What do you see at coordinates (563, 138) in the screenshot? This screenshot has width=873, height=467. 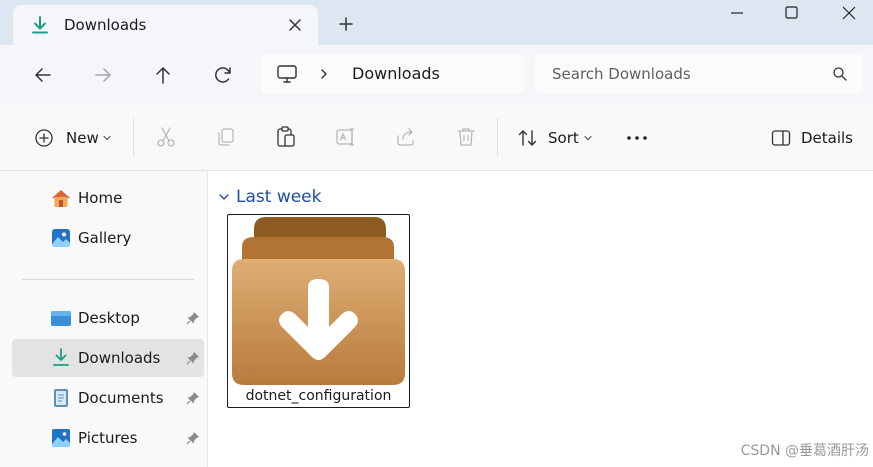 I see `sort-button-label: Sort` at bounding box center [563, 138].